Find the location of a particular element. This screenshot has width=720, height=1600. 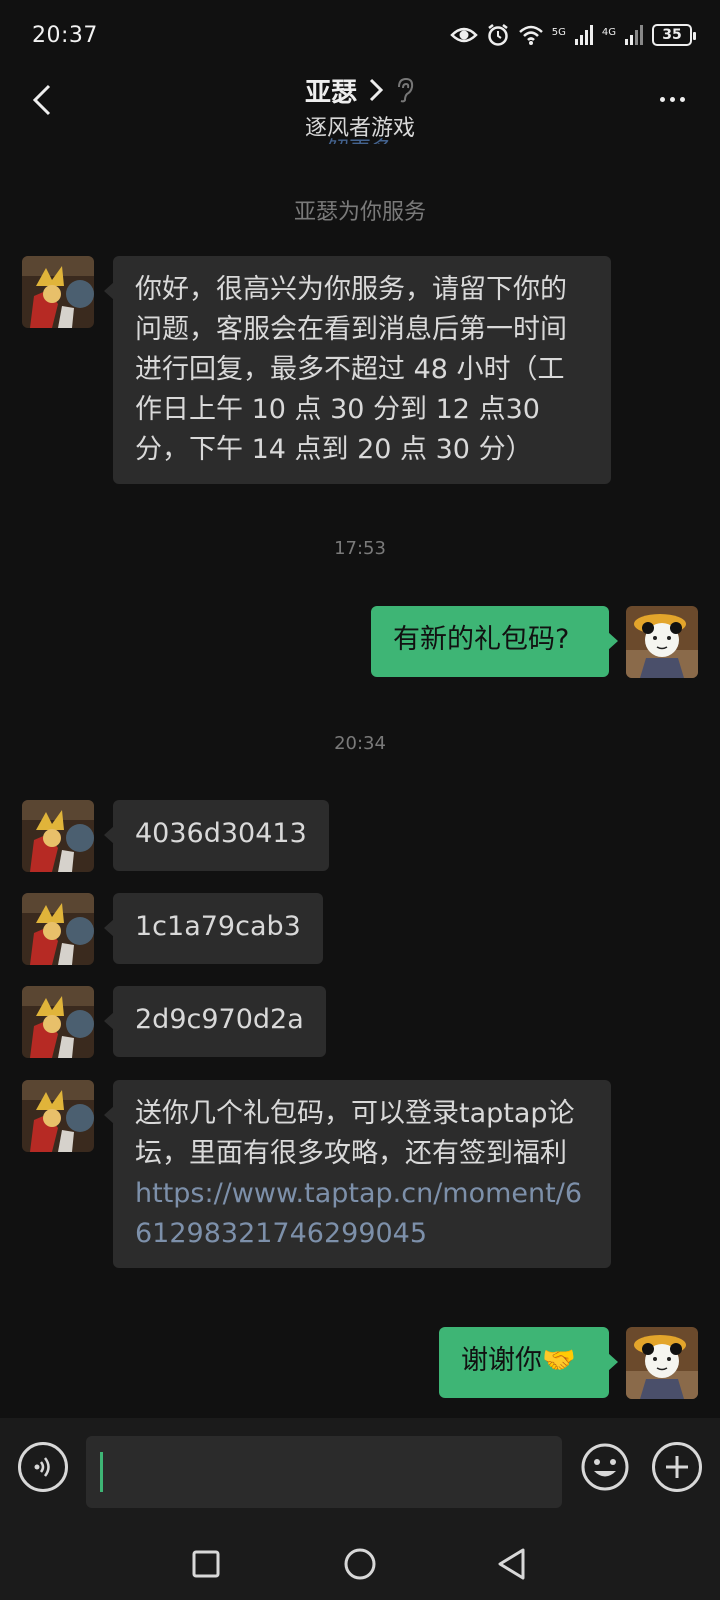

emoji-icon is located at coordinates (605, 1467).